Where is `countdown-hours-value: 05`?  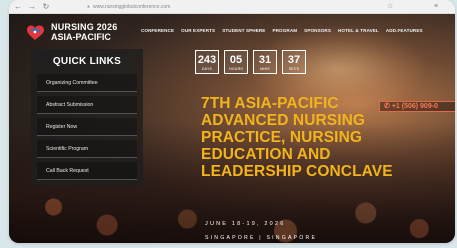 countdown-hours-value: 05 is located at coordinates (236, 60).